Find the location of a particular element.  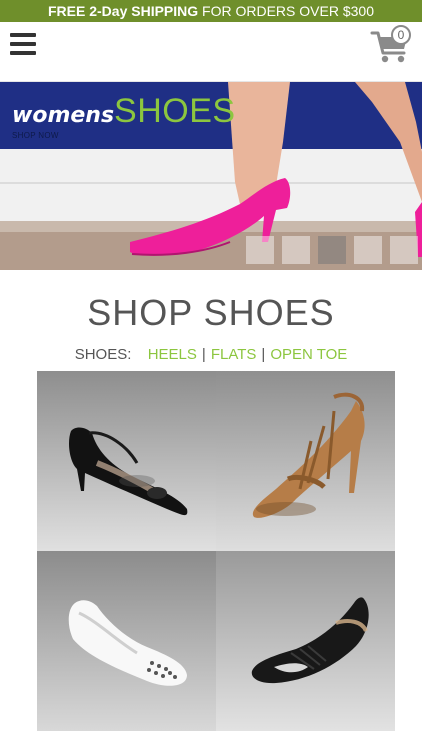

product-tile-white-flat is located at coordinates (126, 641).